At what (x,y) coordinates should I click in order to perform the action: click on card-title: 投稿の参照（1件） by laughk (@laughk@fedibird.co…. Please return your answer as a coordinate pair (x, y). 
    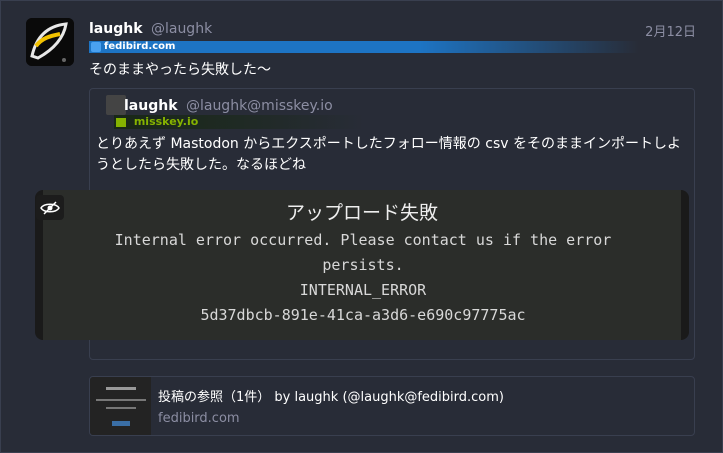
    Looking at the image, I should click on (331, 397).